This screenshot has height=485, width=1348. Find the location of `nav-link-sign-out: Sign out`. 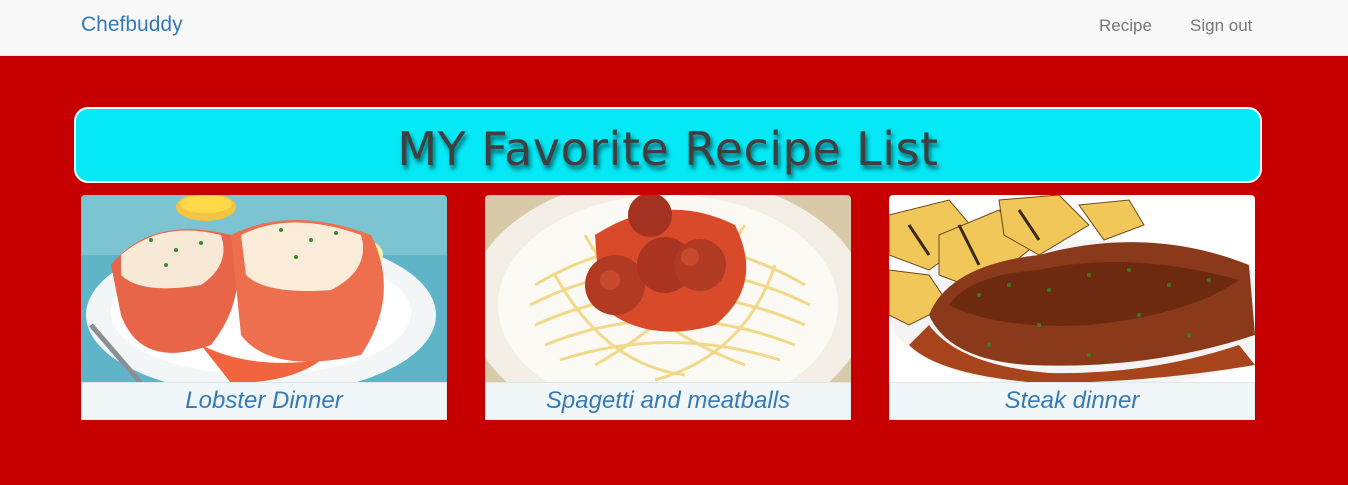

nav-link-sign-out: Sign out is located at coordinates (1221, 26).